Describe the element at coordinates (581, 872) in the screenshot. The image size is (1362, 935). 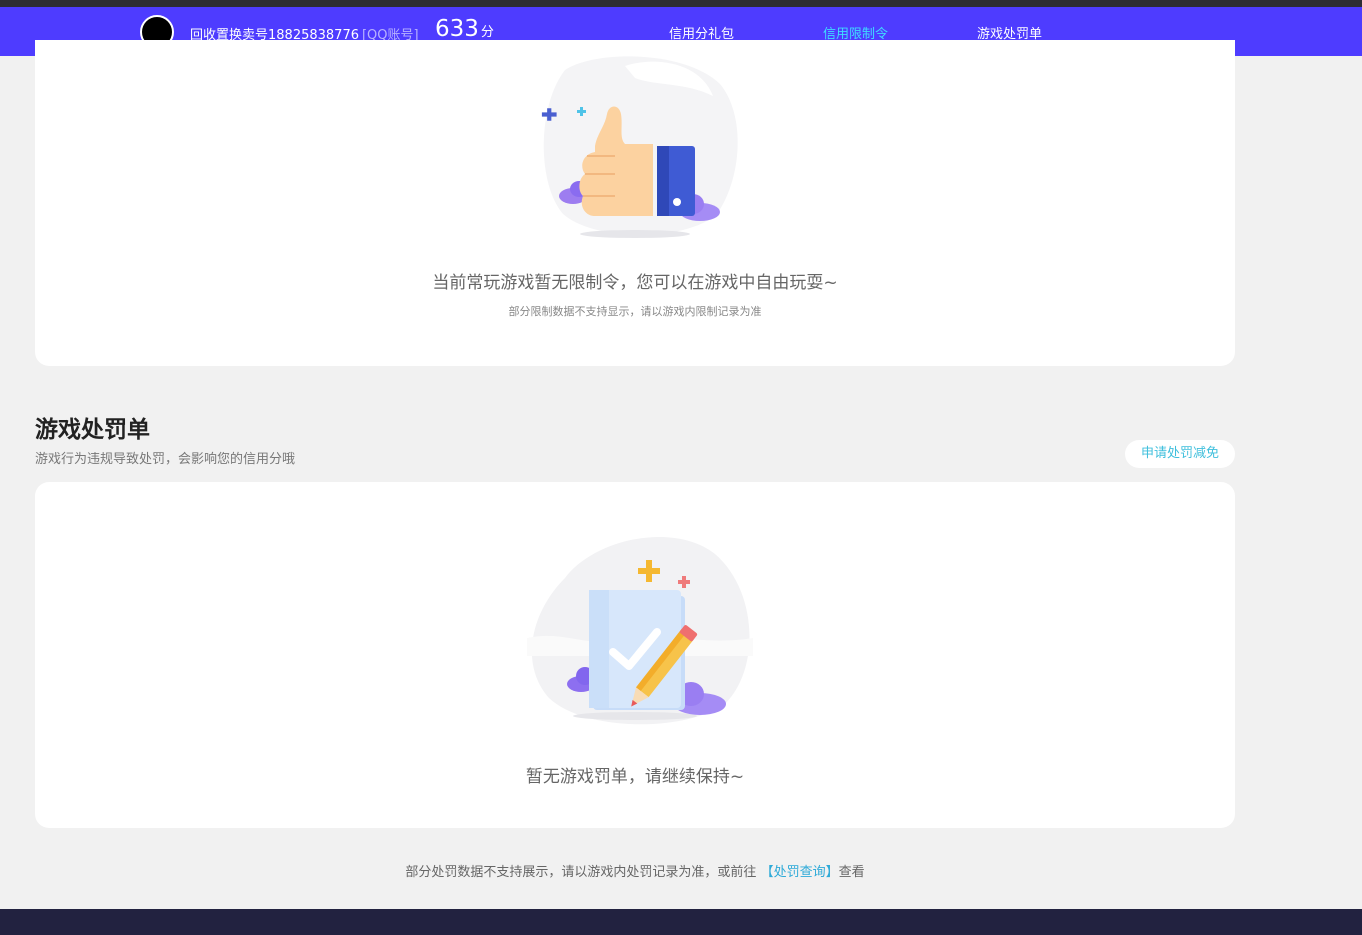
I see `footer-note-prefix: 部分处罚数据不支持展示，请以游戏内处罚记录为准，或前往` at that location.